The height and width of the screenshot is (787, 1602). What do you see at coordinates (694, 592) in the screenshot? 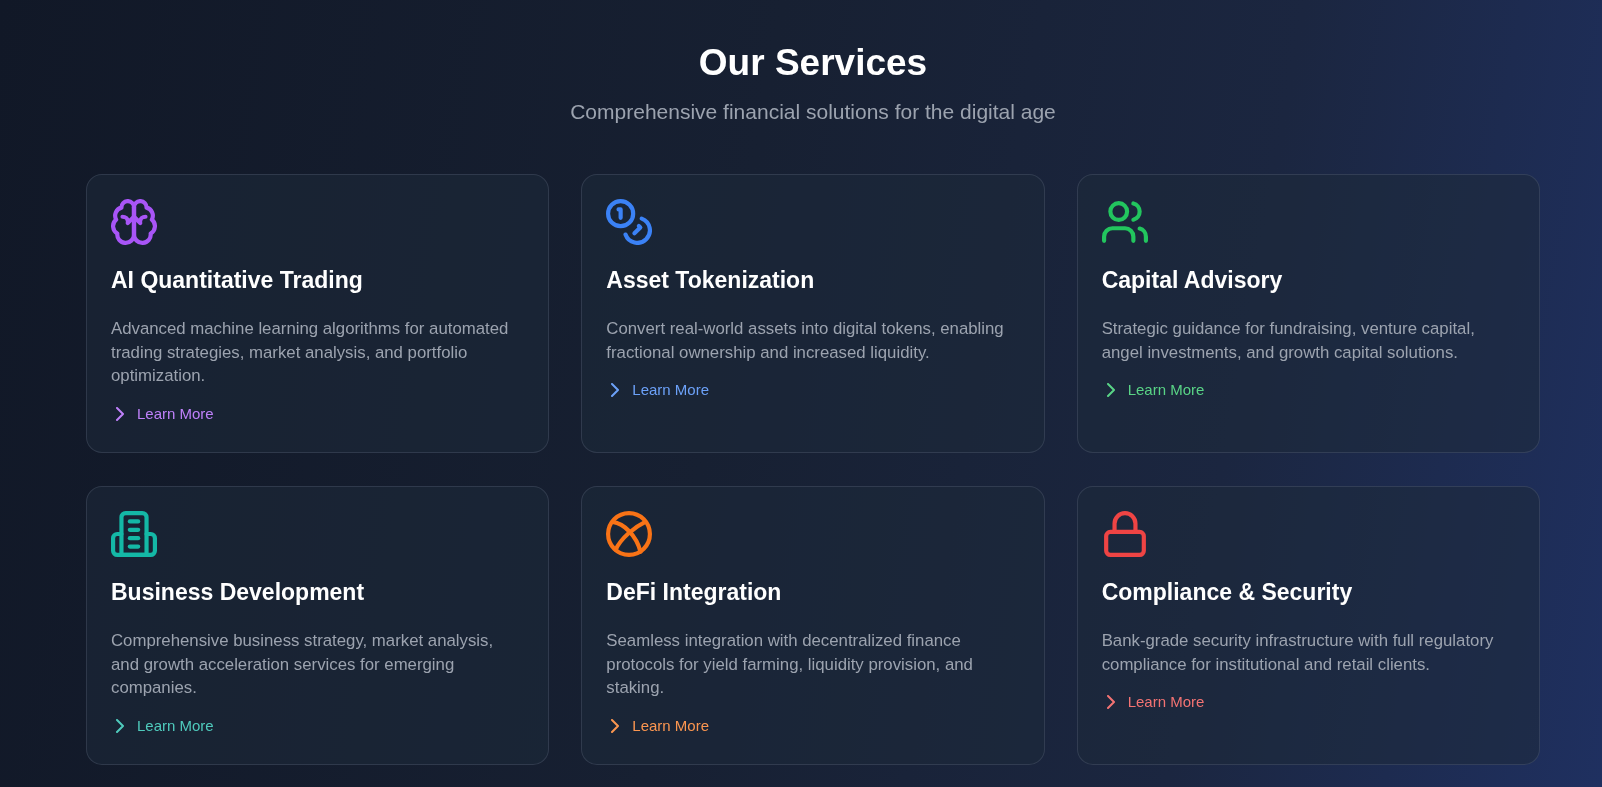
I see `service-title: DeFi Integration` at bounding box center [694, 592].